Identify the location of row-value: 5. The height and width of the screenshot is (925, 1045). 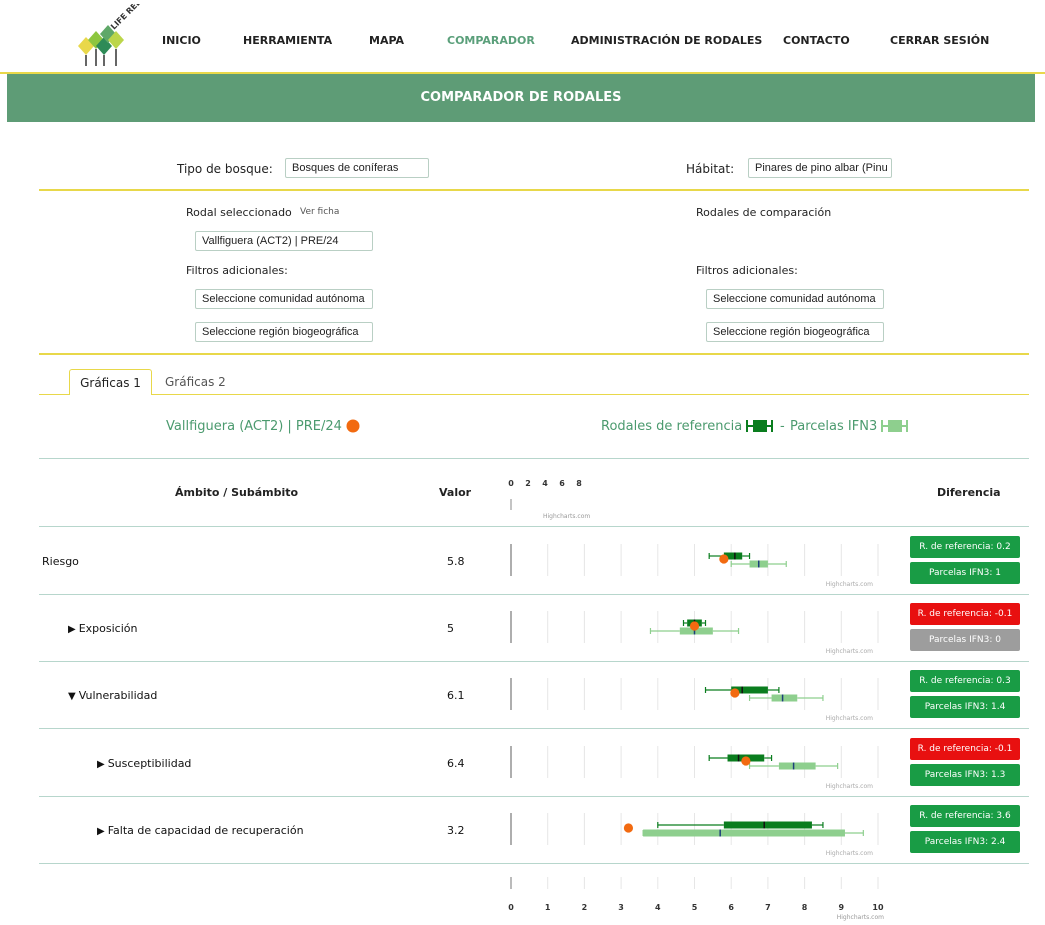
(450, 628).